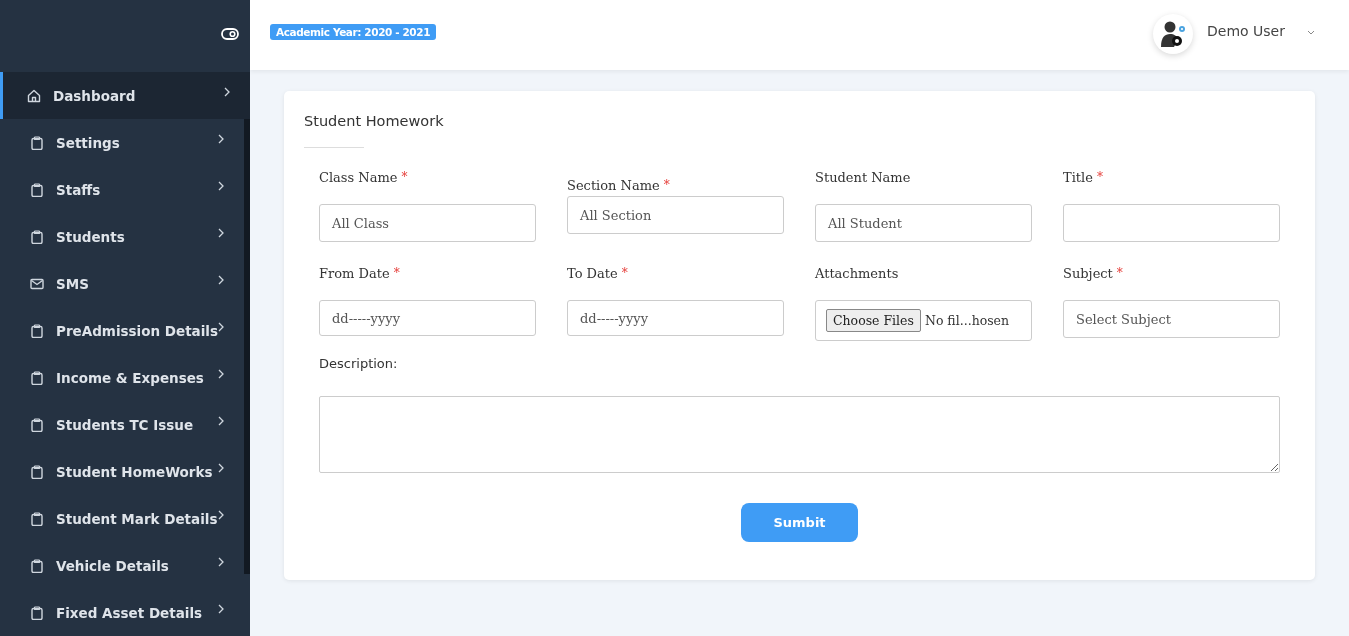 The height and width of the screenshot is (636, 1349). I want to click on sidebar-item: Income & Expenses, so click(122, 377).